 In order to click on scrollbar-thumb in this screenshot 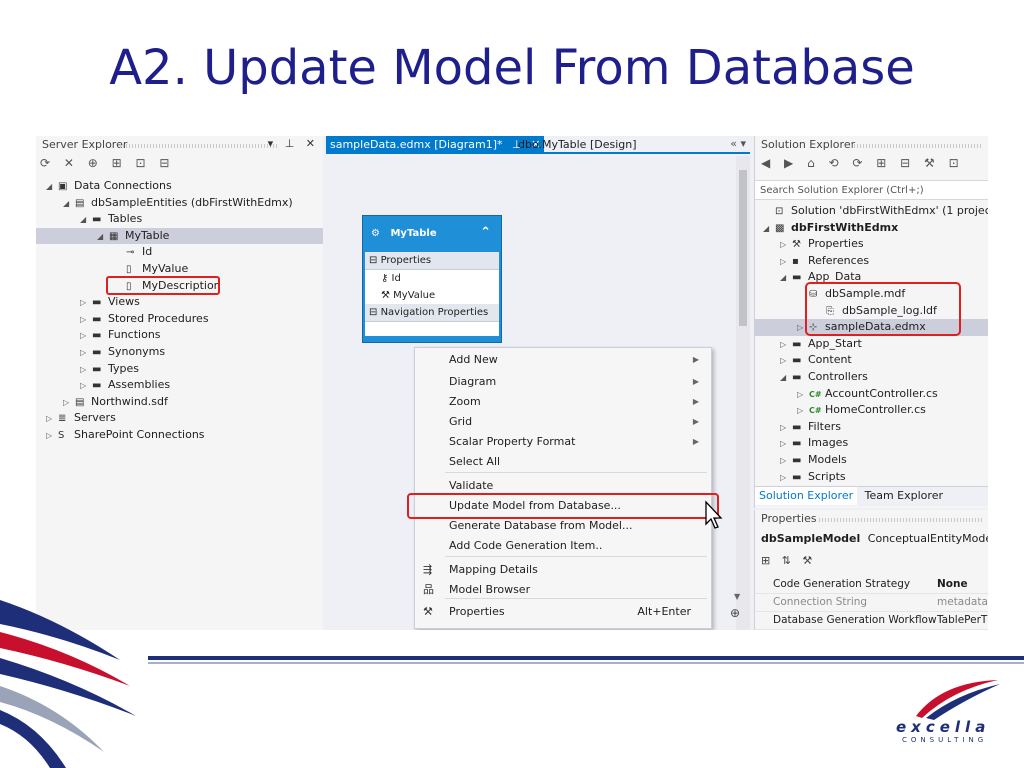, I will do `click(743, 248)`.